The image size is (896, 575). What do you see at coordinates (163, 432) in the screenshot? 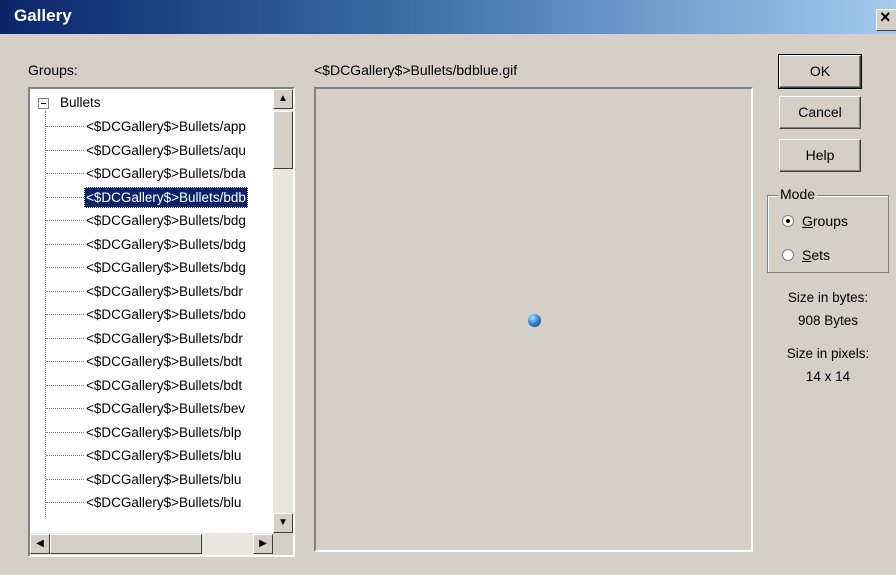
I see `tree-item: <$DCGallery$>Bullets/blp` at bounding box center [163, 432].